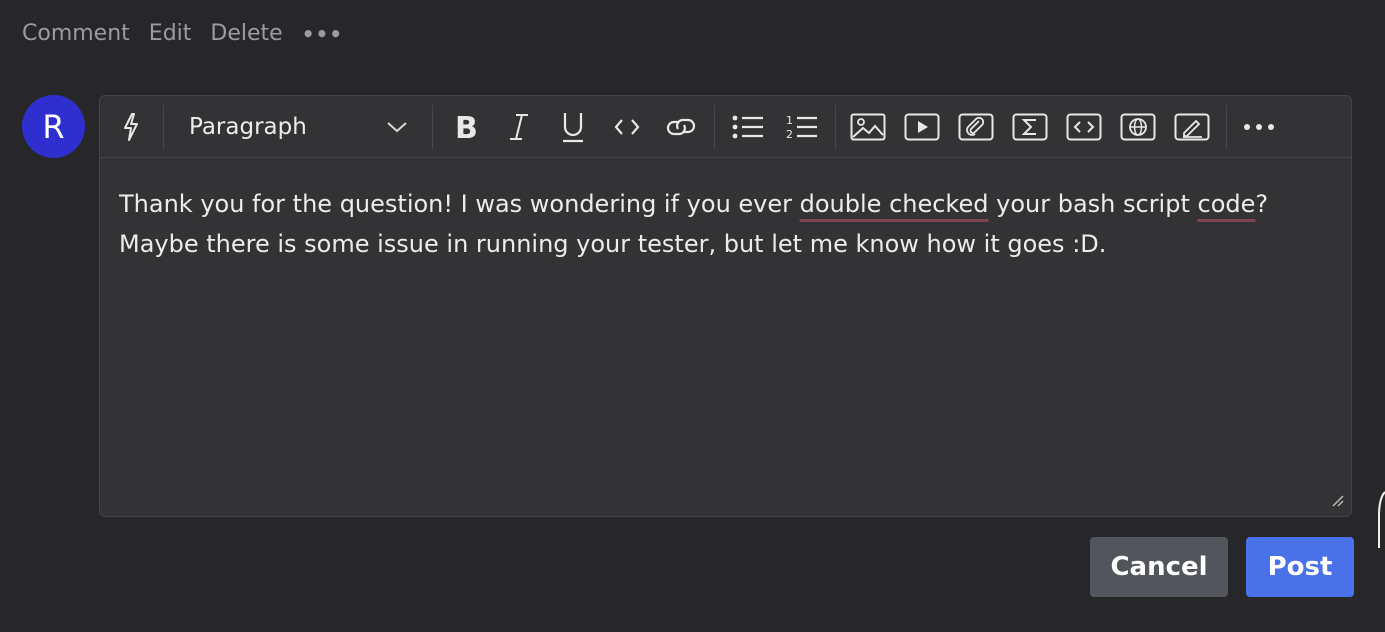 This screenshot has height=632, width=1385. I want to click on web-embed-icon, so click(1138, 127).